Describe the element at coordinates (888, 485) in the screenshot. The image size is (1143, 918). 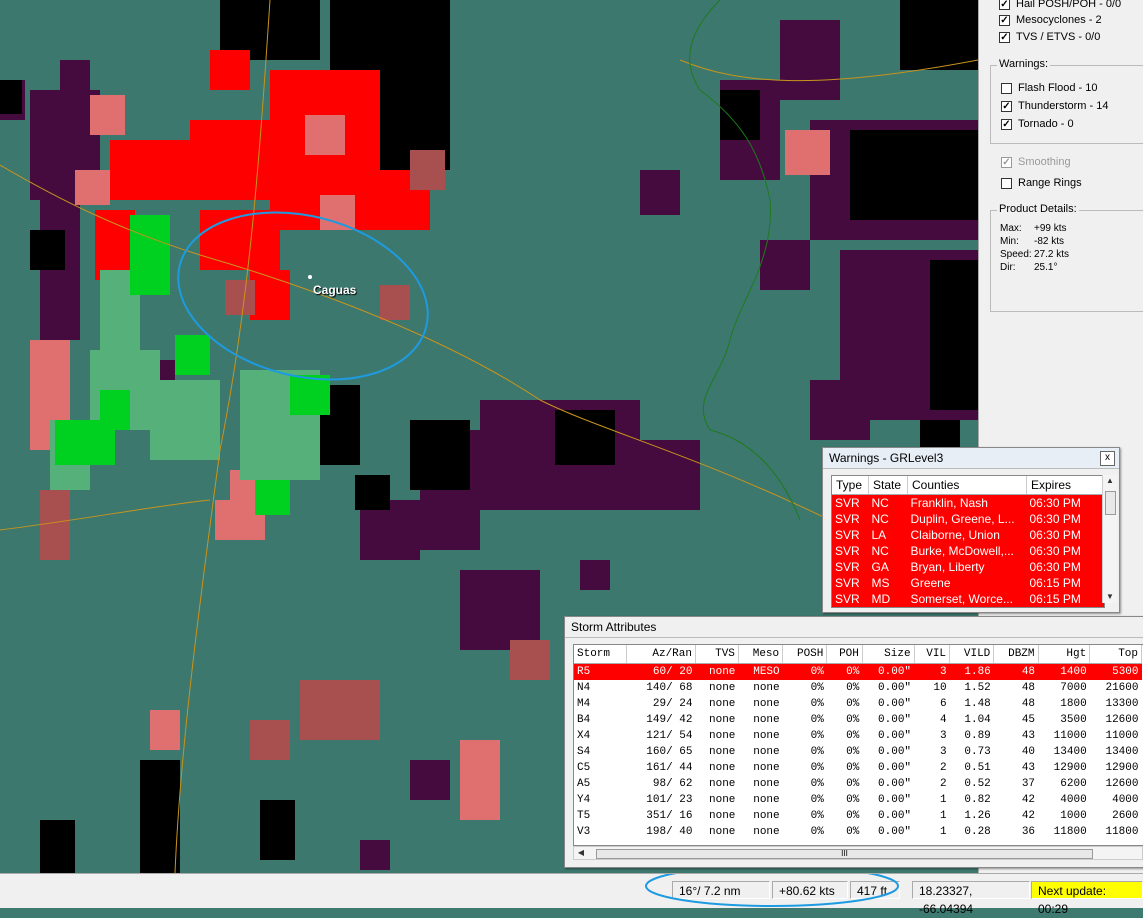
I see `col-state: State` at that location.